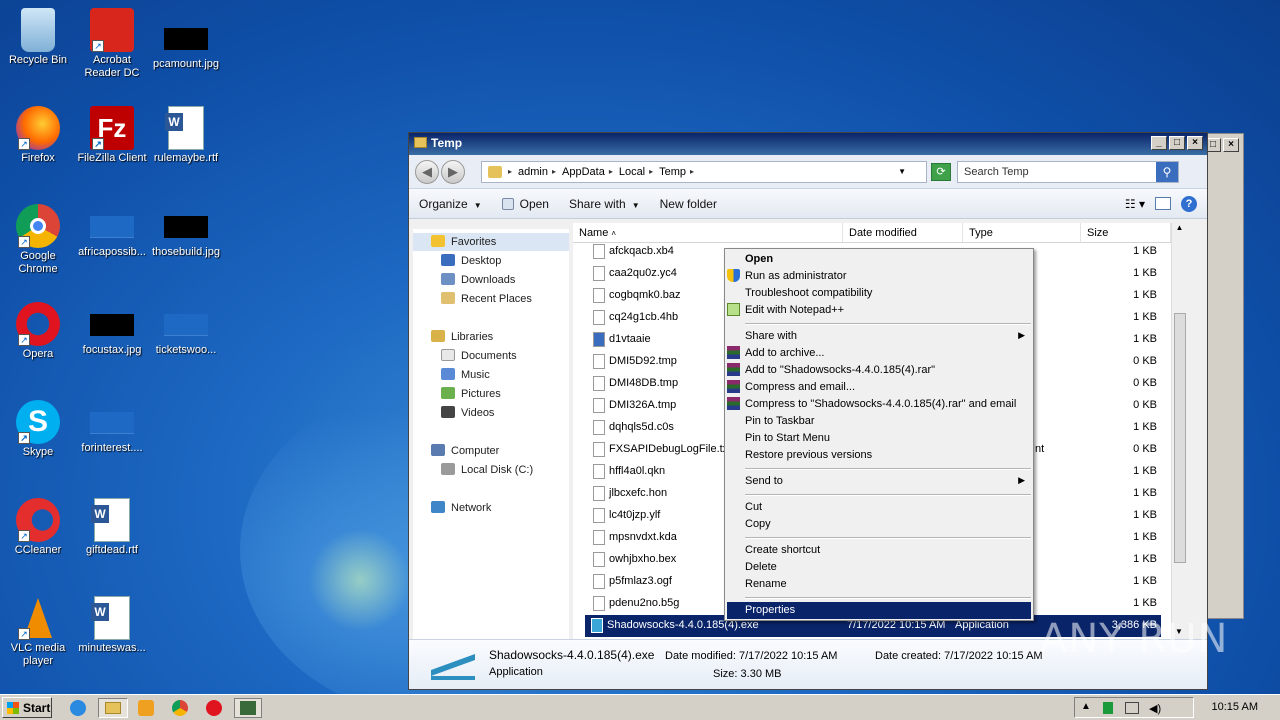 This screenshot has height=720, width=1280. I want to click on close-icon: ×, so click(1231, 145).